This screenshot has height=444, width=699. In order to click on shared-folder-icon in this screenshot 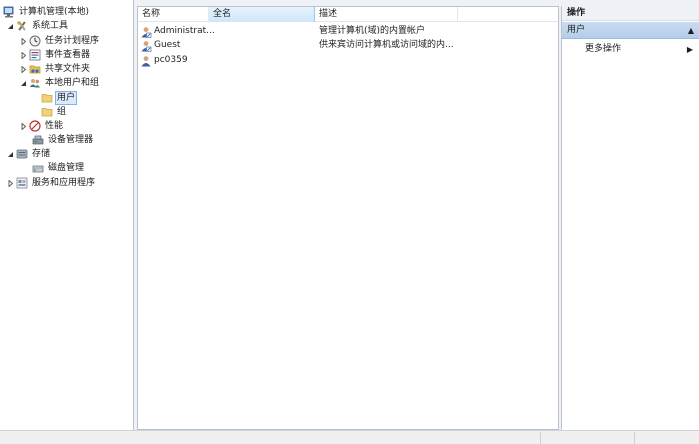, I will do `click(35, 69)`.